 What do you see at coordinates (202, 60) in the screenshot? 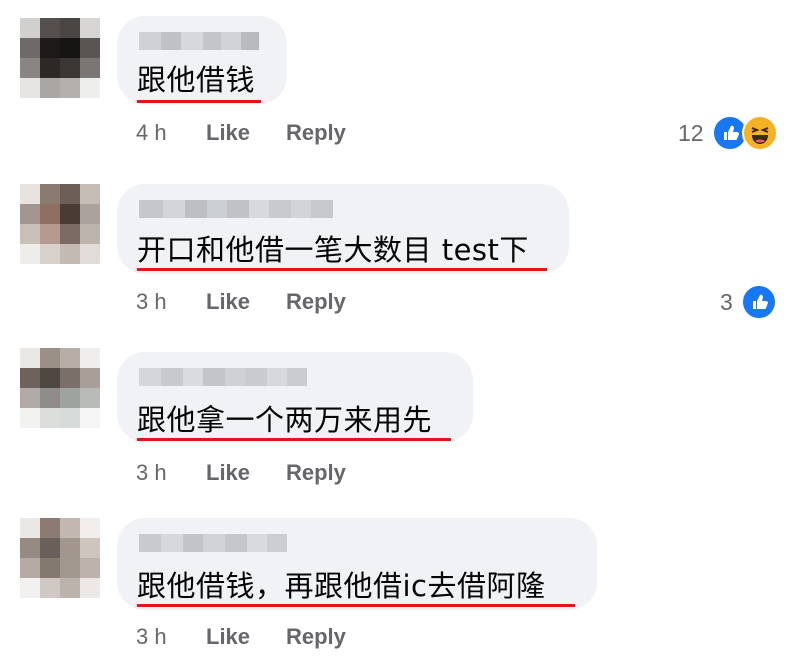
I see `comment-bubble: 跟他借钱` at bounding box center [202, 60].